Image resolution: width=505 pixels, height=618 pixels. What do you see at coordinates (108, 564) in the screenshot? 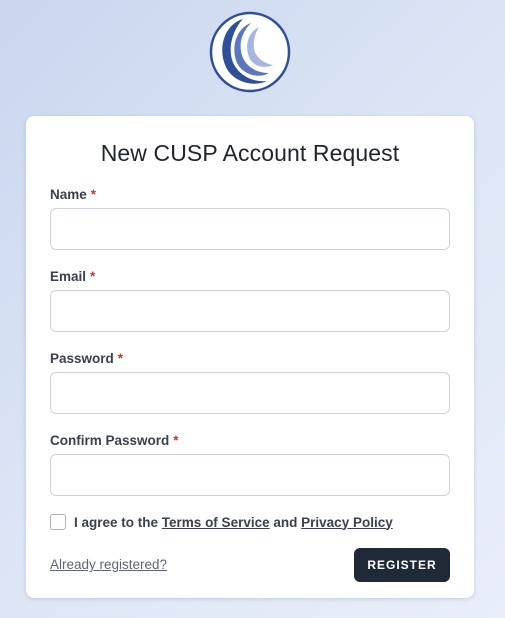
I see `already-registered-link: Already registered?` at bounding box center [108, 564].